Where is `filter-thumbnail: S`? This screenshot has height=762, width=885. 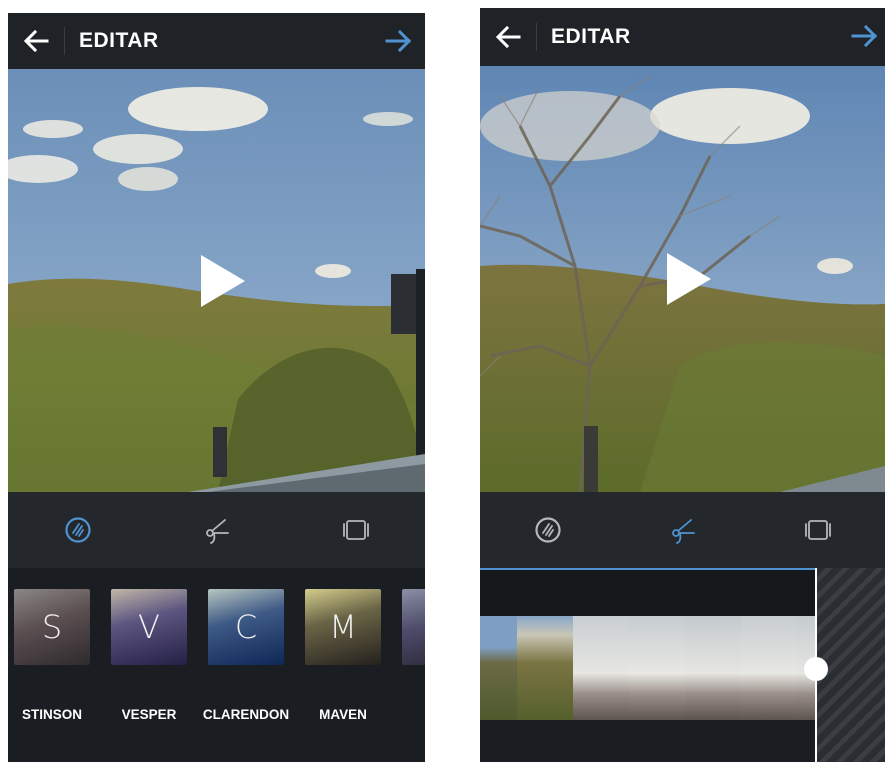
filter-thumbnail: S is located at coordinates (52, 627).